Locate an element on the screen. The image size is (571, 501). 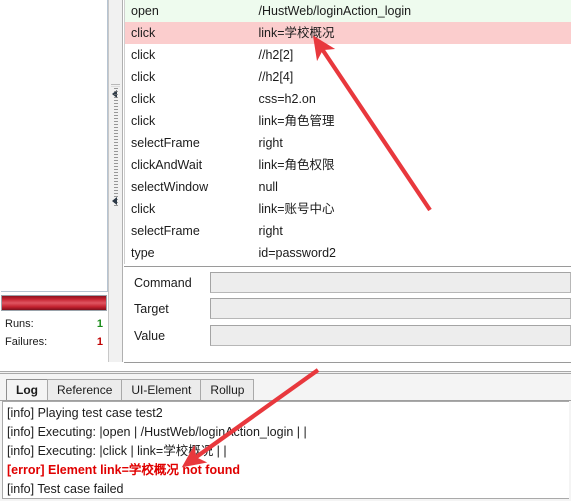
table-row: click //h2[2] is located at coordinates (347, 55).